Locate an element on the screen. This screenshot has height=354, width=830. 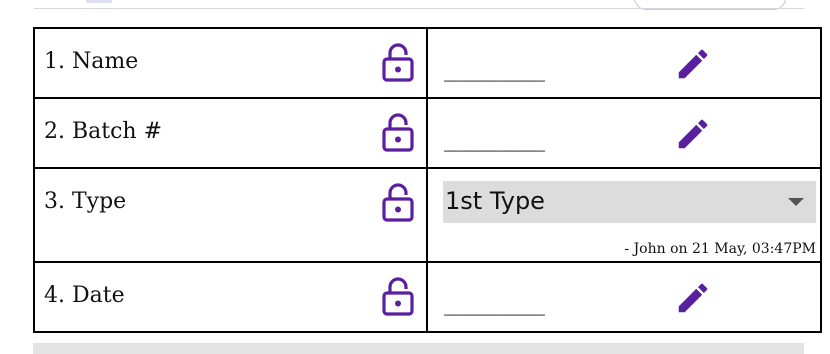
bottom-bar is located at coordinates (418, 348).